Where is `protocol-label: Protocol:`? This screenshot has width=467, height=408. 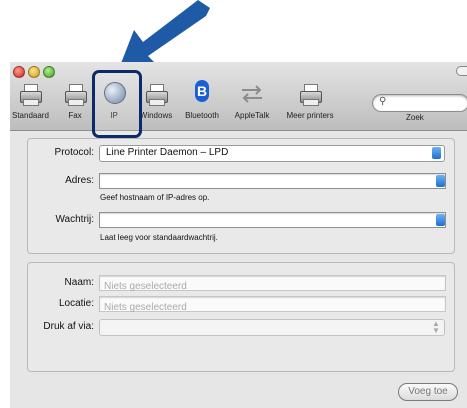
protocol-label: Protocol: is located at coordinates (74, 152).